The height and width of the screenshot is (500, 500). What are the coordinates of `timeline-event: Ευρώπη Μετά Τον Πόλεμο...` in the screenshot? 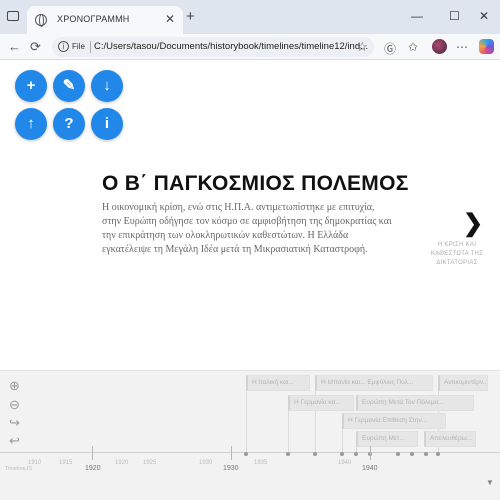 It's located at (415, 403).